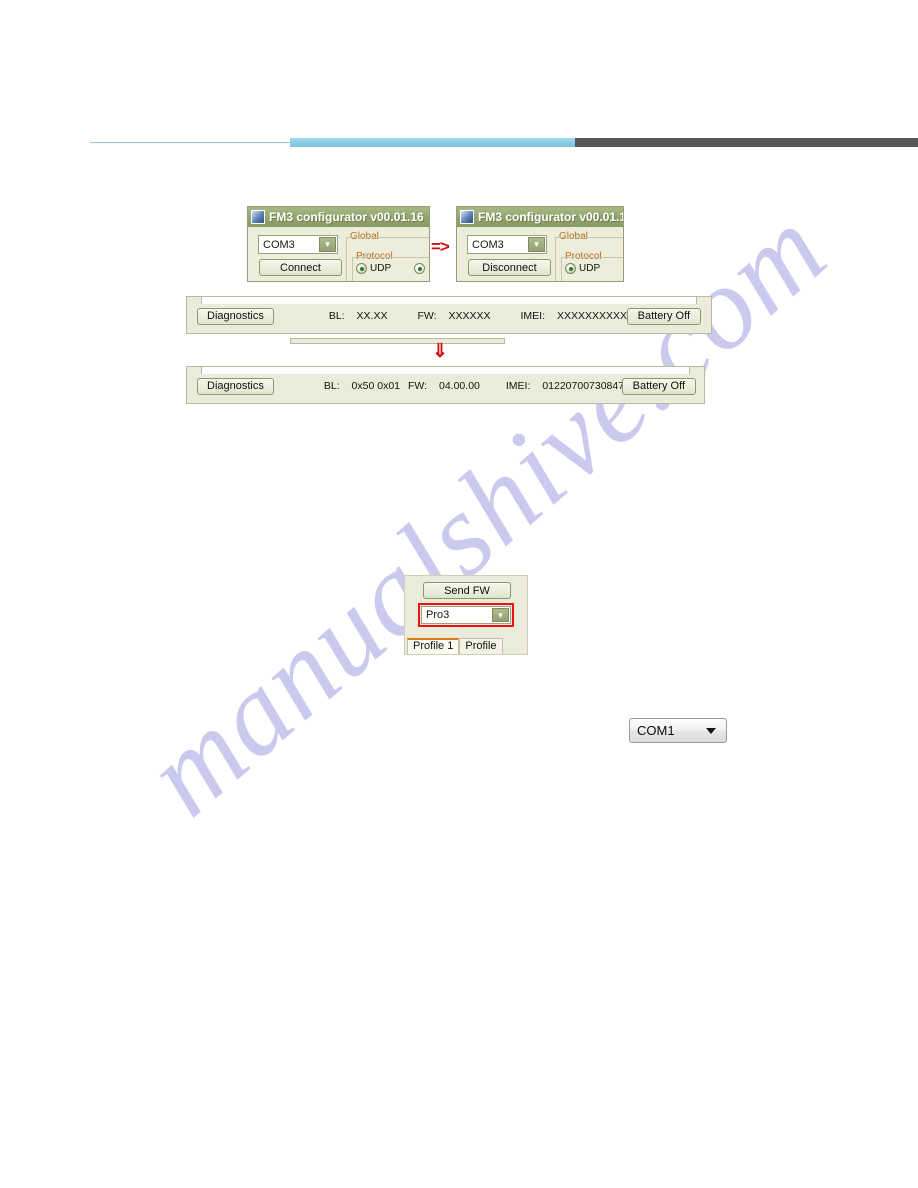  I want to click on bootloader-field: BL: 0x50 0x01, so click(362, 386).